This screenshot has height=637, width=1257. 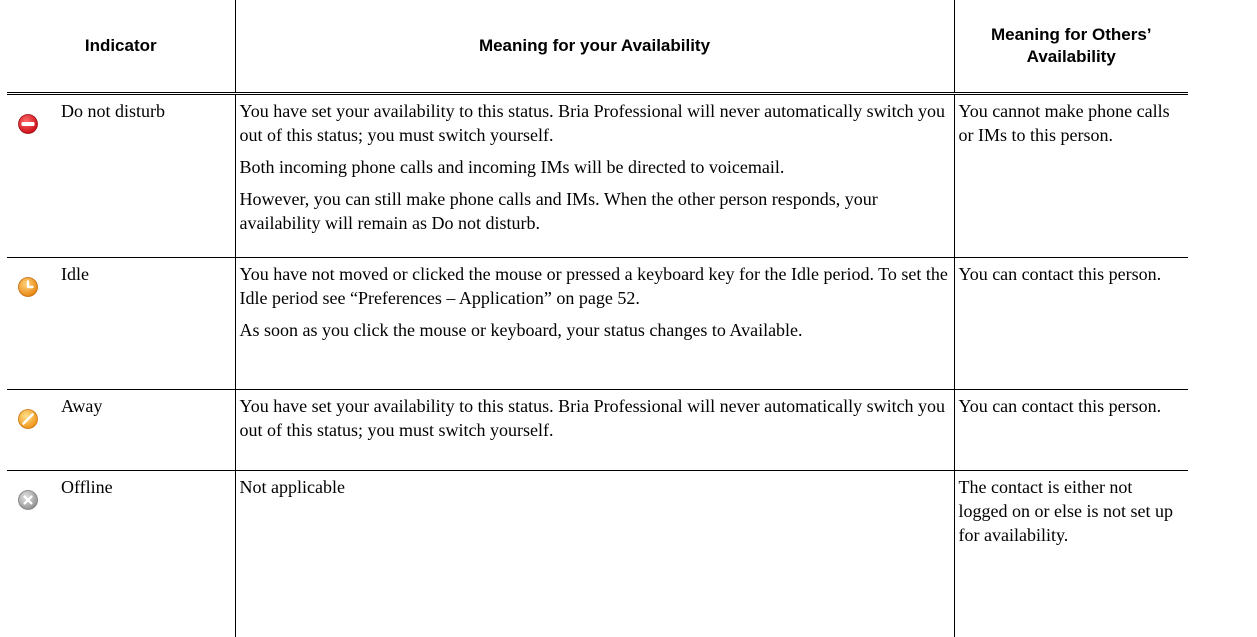 What do you see at coordinates (82, 406) in the screenshot?
I see `indicator-label: Away` at bounding box center [82, 406].